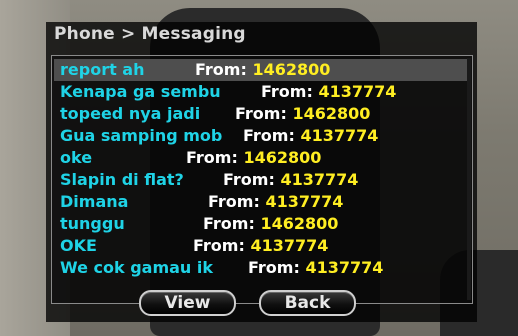 This screenshot has height=336, width=518. I want to click on message-row: Gua samping mob From: 4137774, so click(262, 136).